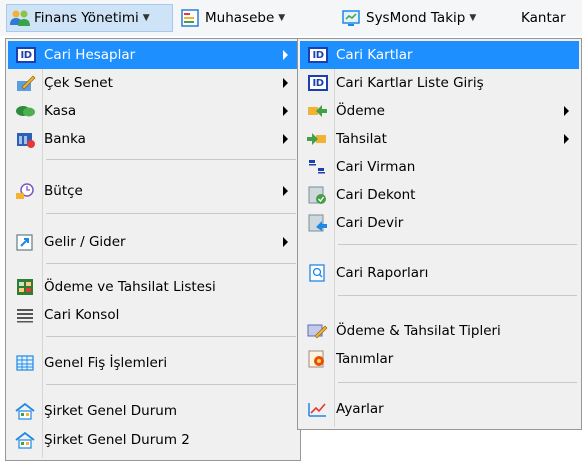 This screenshot has width=582, height=461. Describe the element at coordinates (26, 139) in the screenshot. I see `bank-icon` at that location.